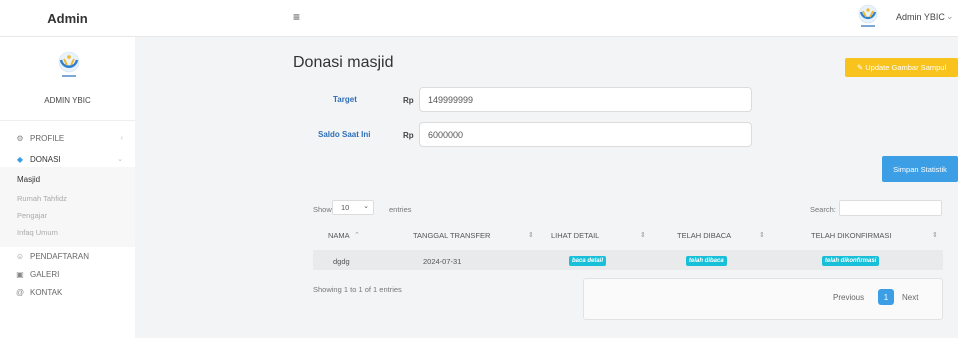 The height and width of the screenshot is (338, 958). I want to click on sidebar-subitem-pengajar: Pengajar, so click(32, 215).